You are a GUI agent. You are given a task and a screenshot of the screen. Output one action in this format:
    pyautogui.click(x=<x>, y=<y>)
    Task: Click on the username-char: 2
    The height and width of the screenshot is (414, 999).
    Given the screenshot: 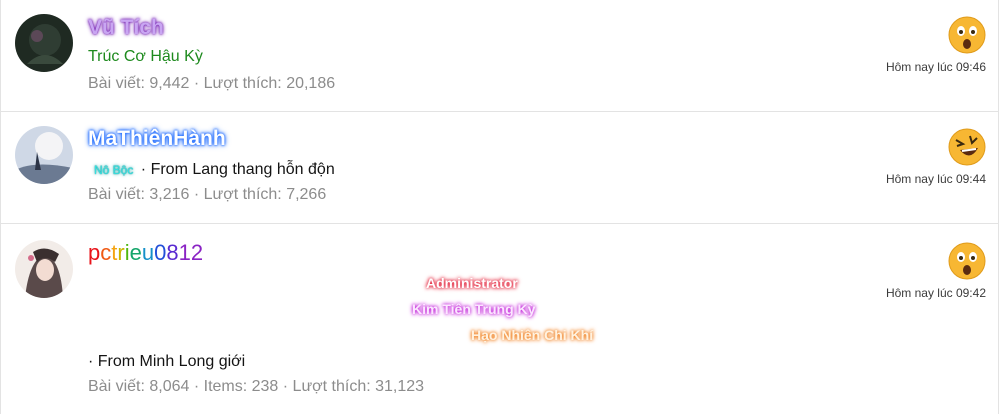 What is the action you would take?
    pyautogui.click(x=197, y=252)
    